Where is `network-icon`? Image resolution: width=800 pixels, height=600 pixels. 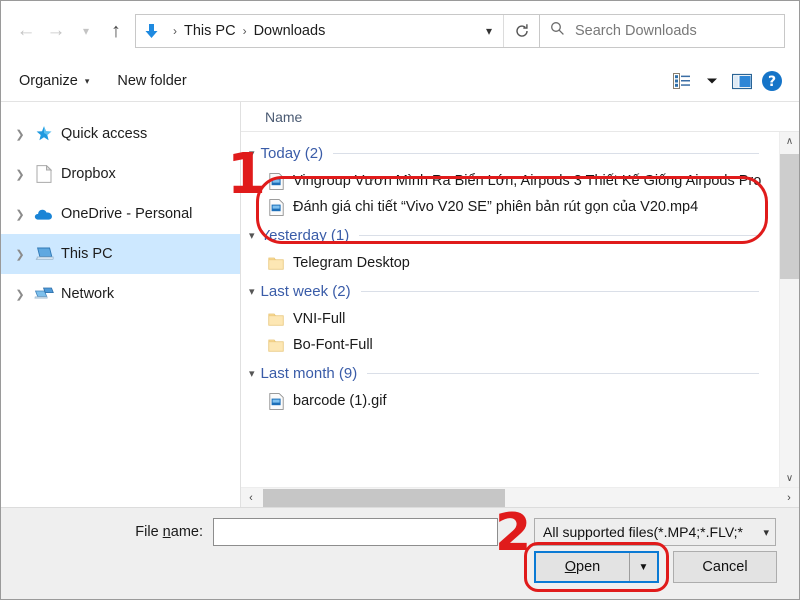
network-icon is located at coordinates (44, 294).